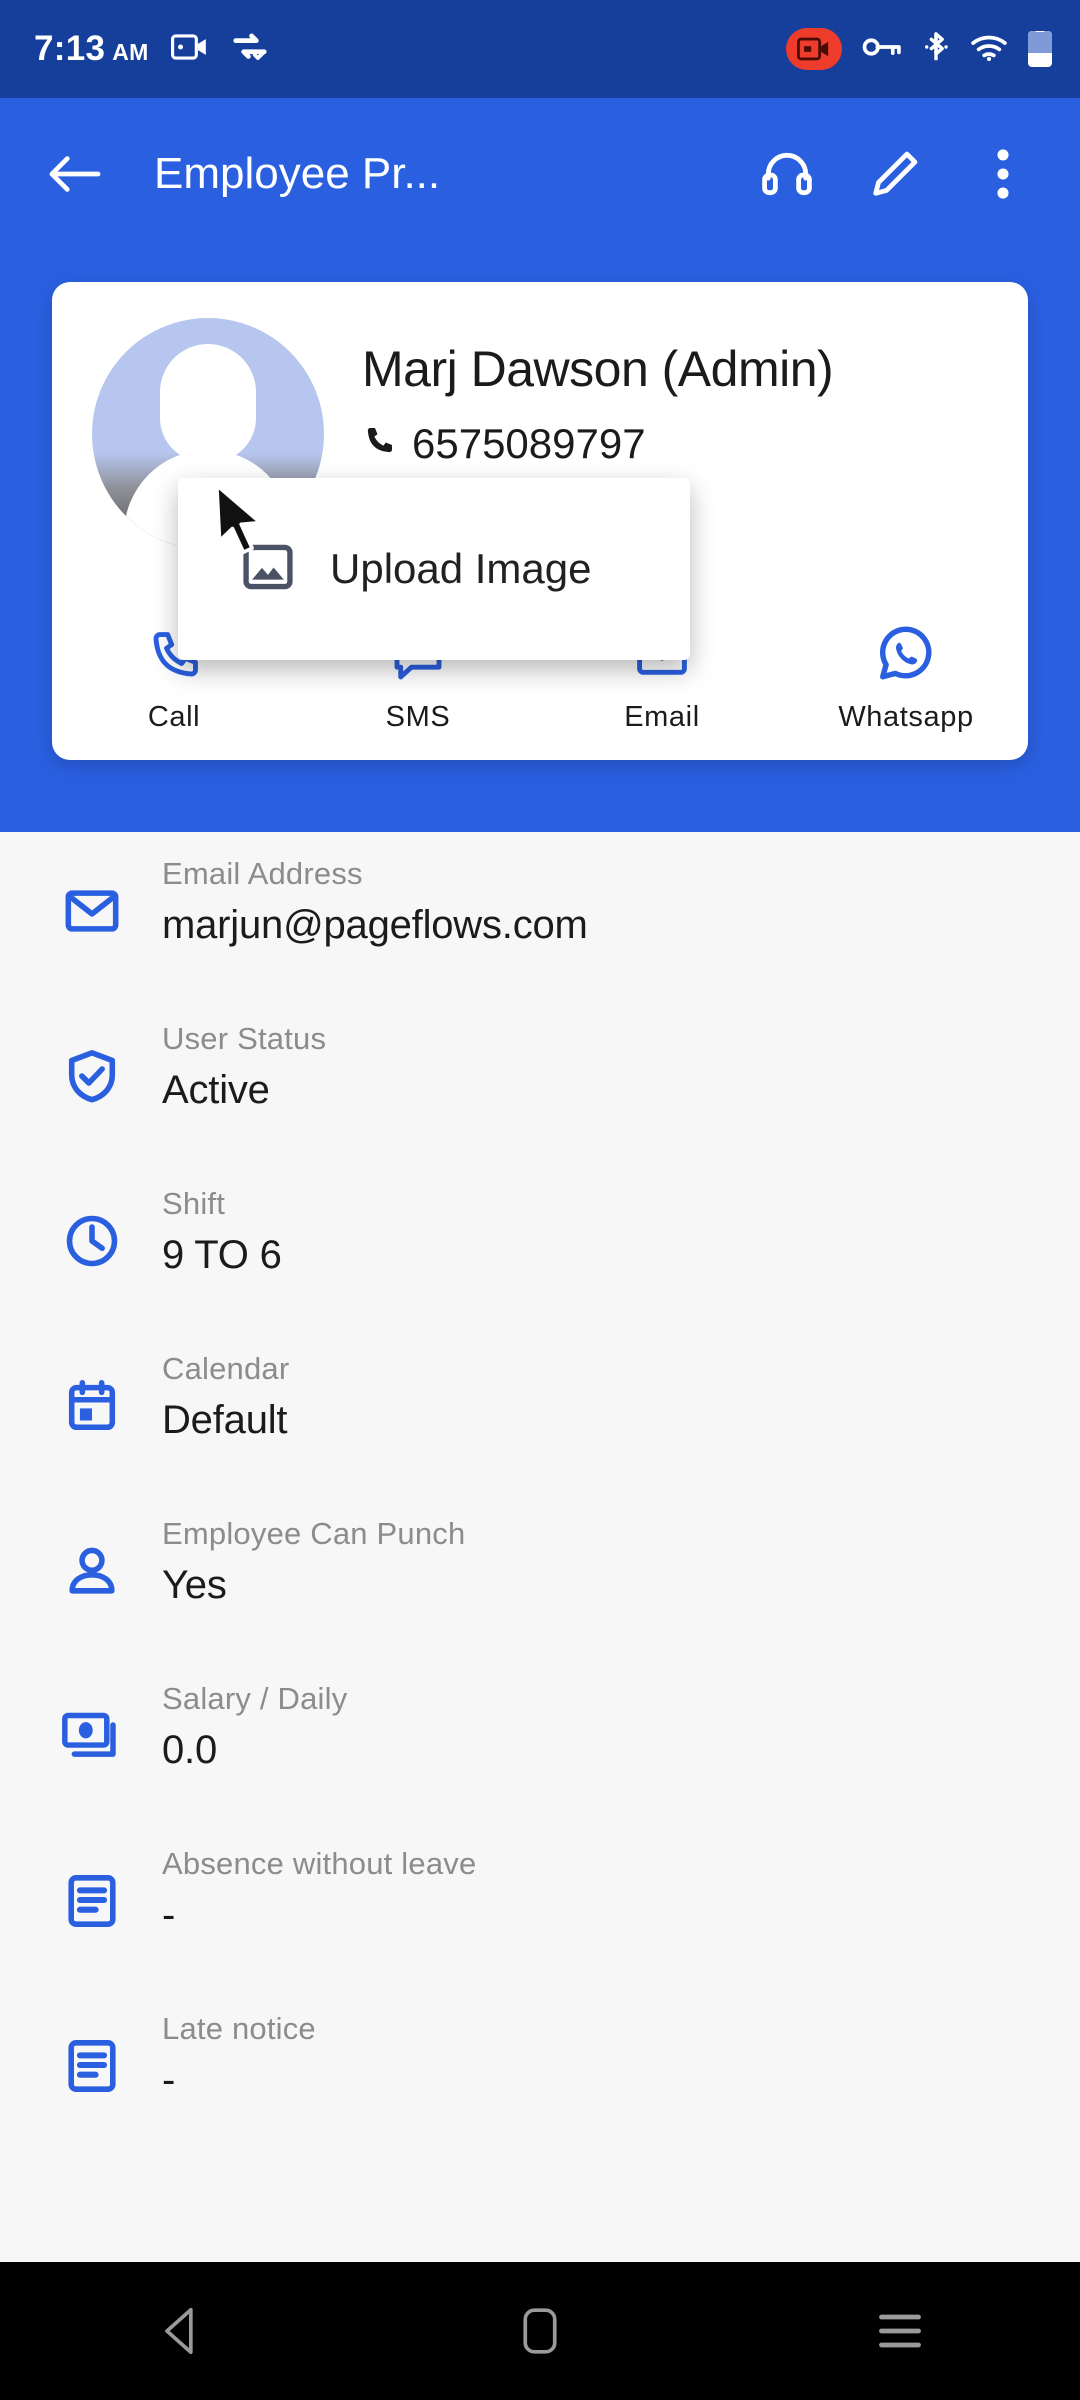 Image resolution: width=1080 pixels, height=2400 pixels. I want to click on back-arrow-icon, so click(75, 174).